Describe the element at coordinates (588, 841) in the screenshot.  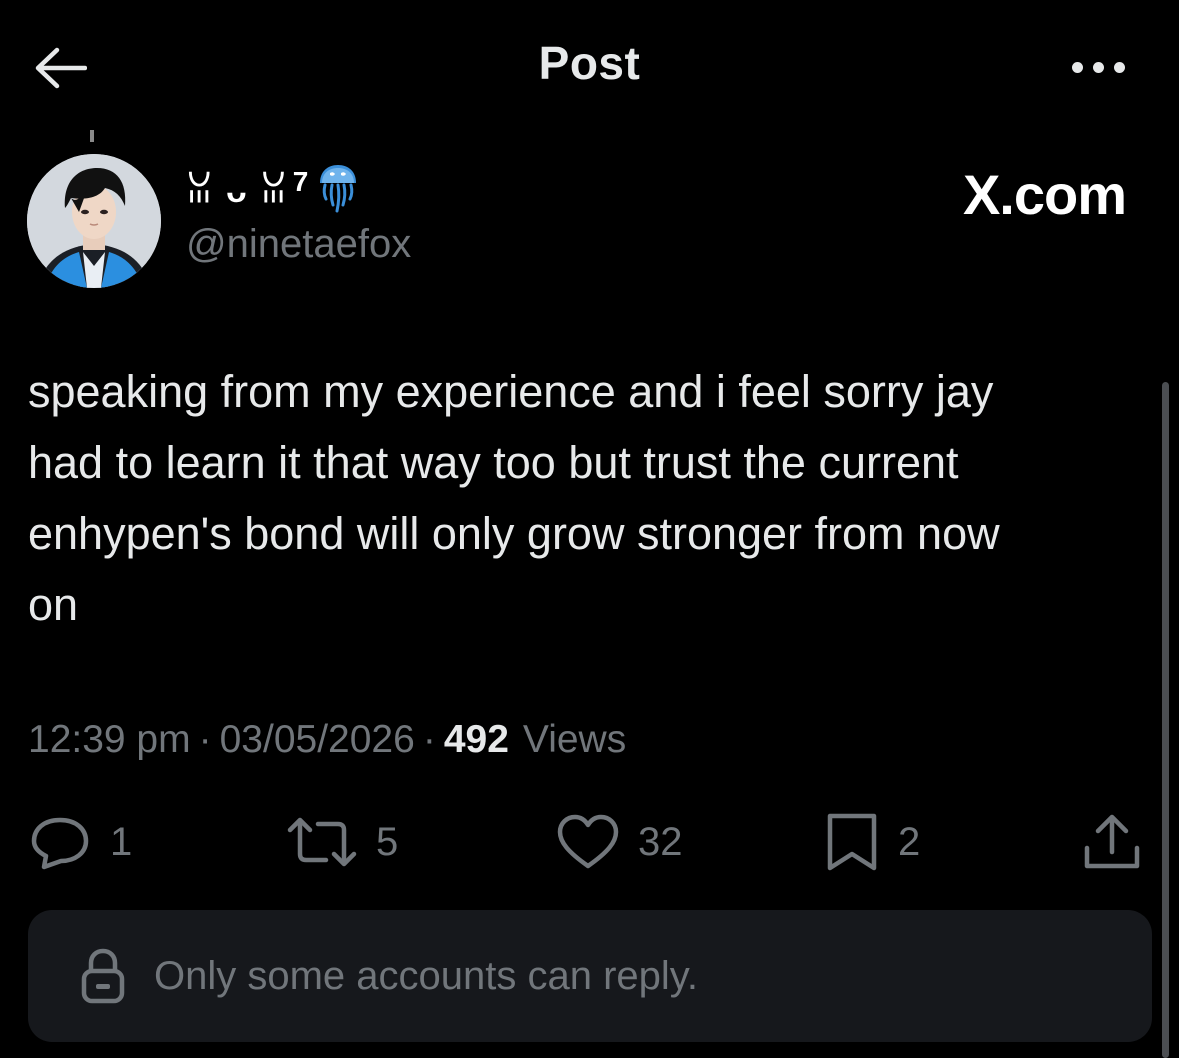
I see `heart-icon` at that location.